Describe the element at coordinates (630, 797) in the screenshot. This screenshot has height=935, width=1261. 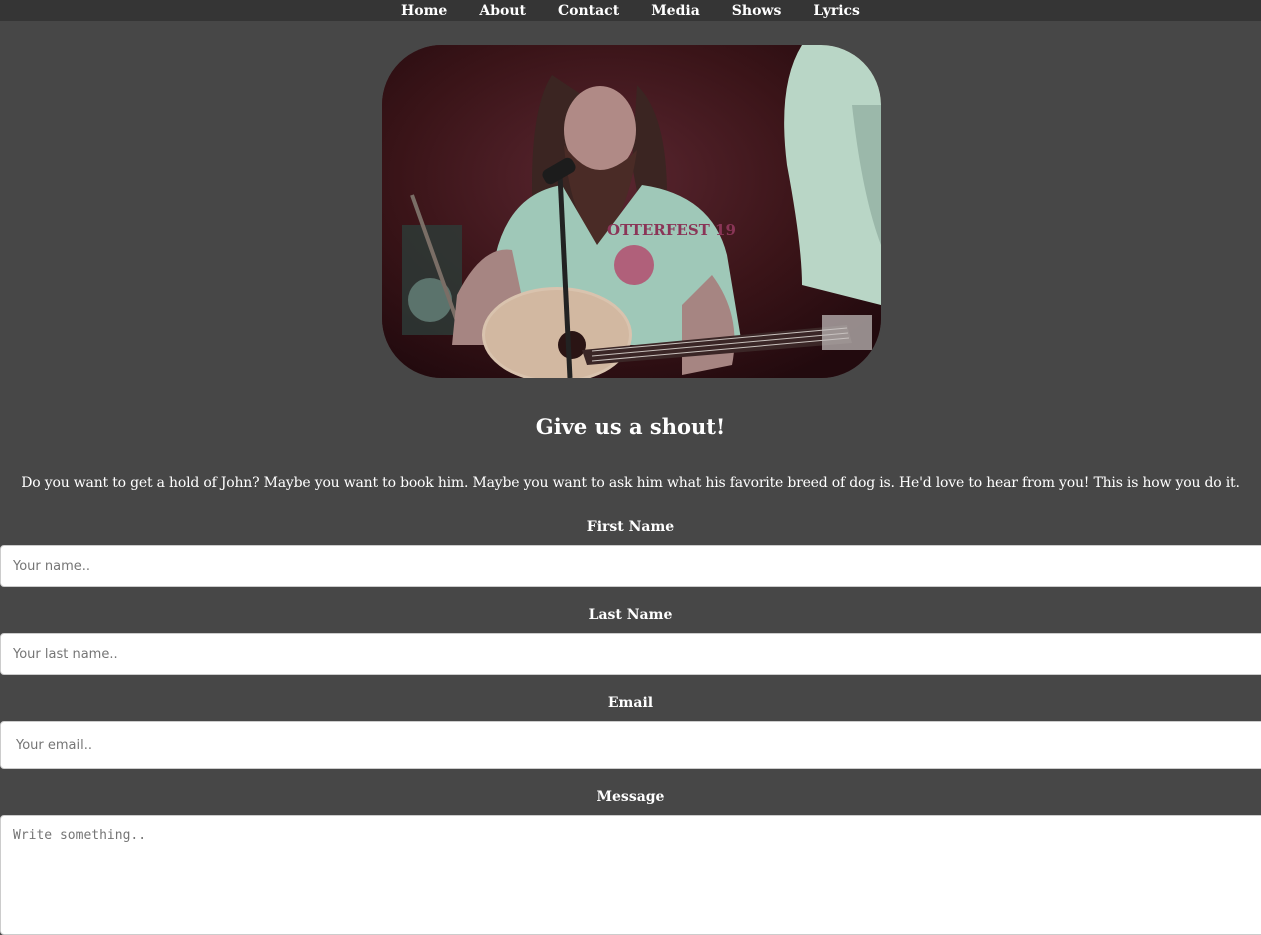
I see `message-label: Message` at that location.